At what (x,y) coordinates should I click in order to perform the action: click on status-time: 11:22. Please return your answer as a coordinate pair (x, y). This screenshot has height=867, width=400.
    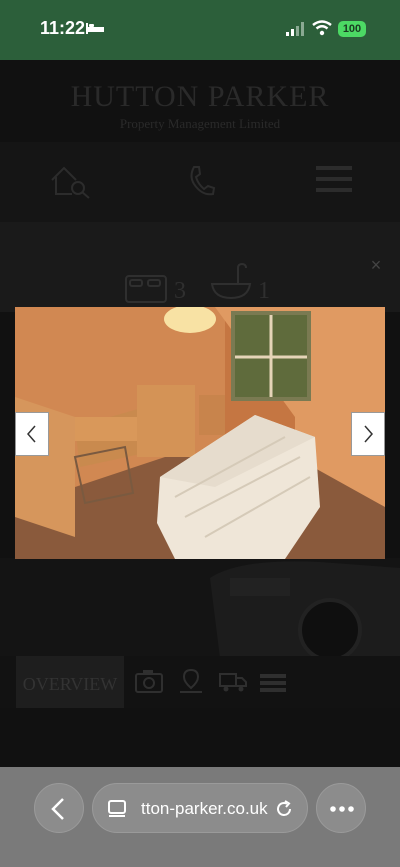
    Looking at the image, I should click on (63, 28).